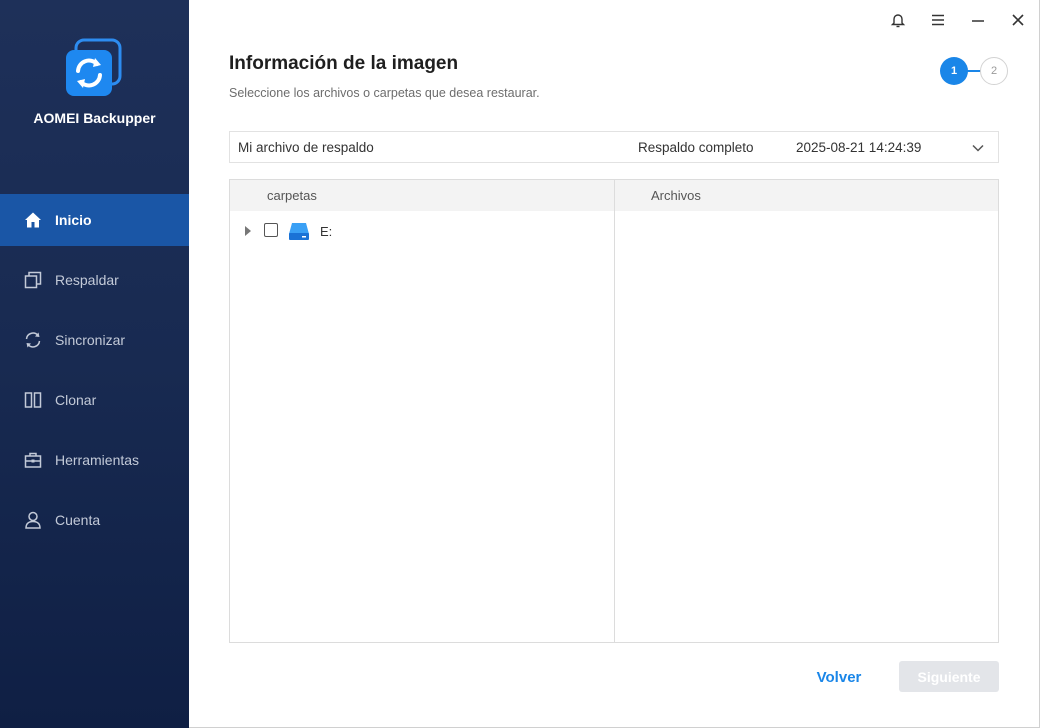 This screenshot has height=728, width=1040. What do you see at coordinates (271, 230) in the screenshot?
I see `tree-item-checkbox` at bounding box center [271, 230].